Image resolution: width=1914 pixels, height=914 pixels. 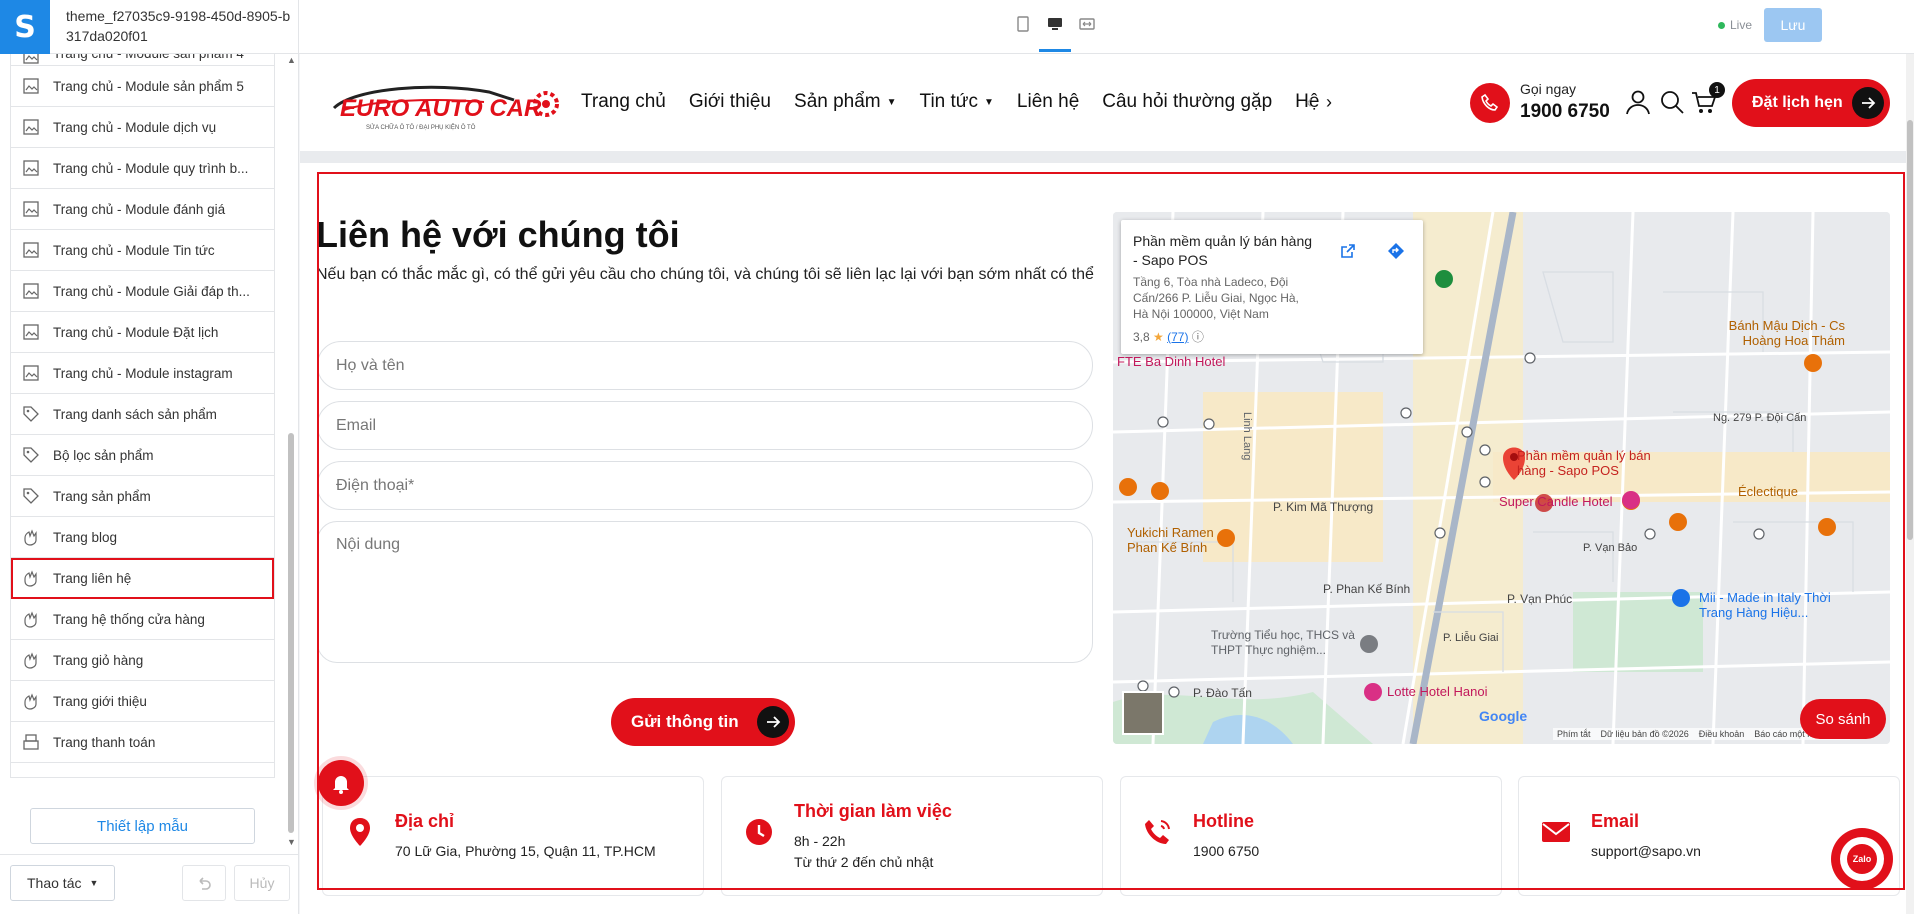 I want to click on sidebar-item-label: Trang chủ - Module đánh giá, so click(x=139, y=209).